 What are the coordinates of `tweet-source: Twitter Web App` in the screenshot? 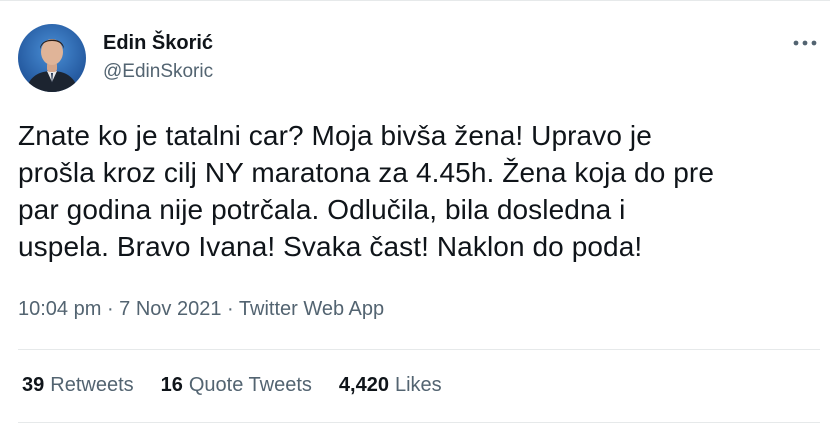 It's located at (311, 309).